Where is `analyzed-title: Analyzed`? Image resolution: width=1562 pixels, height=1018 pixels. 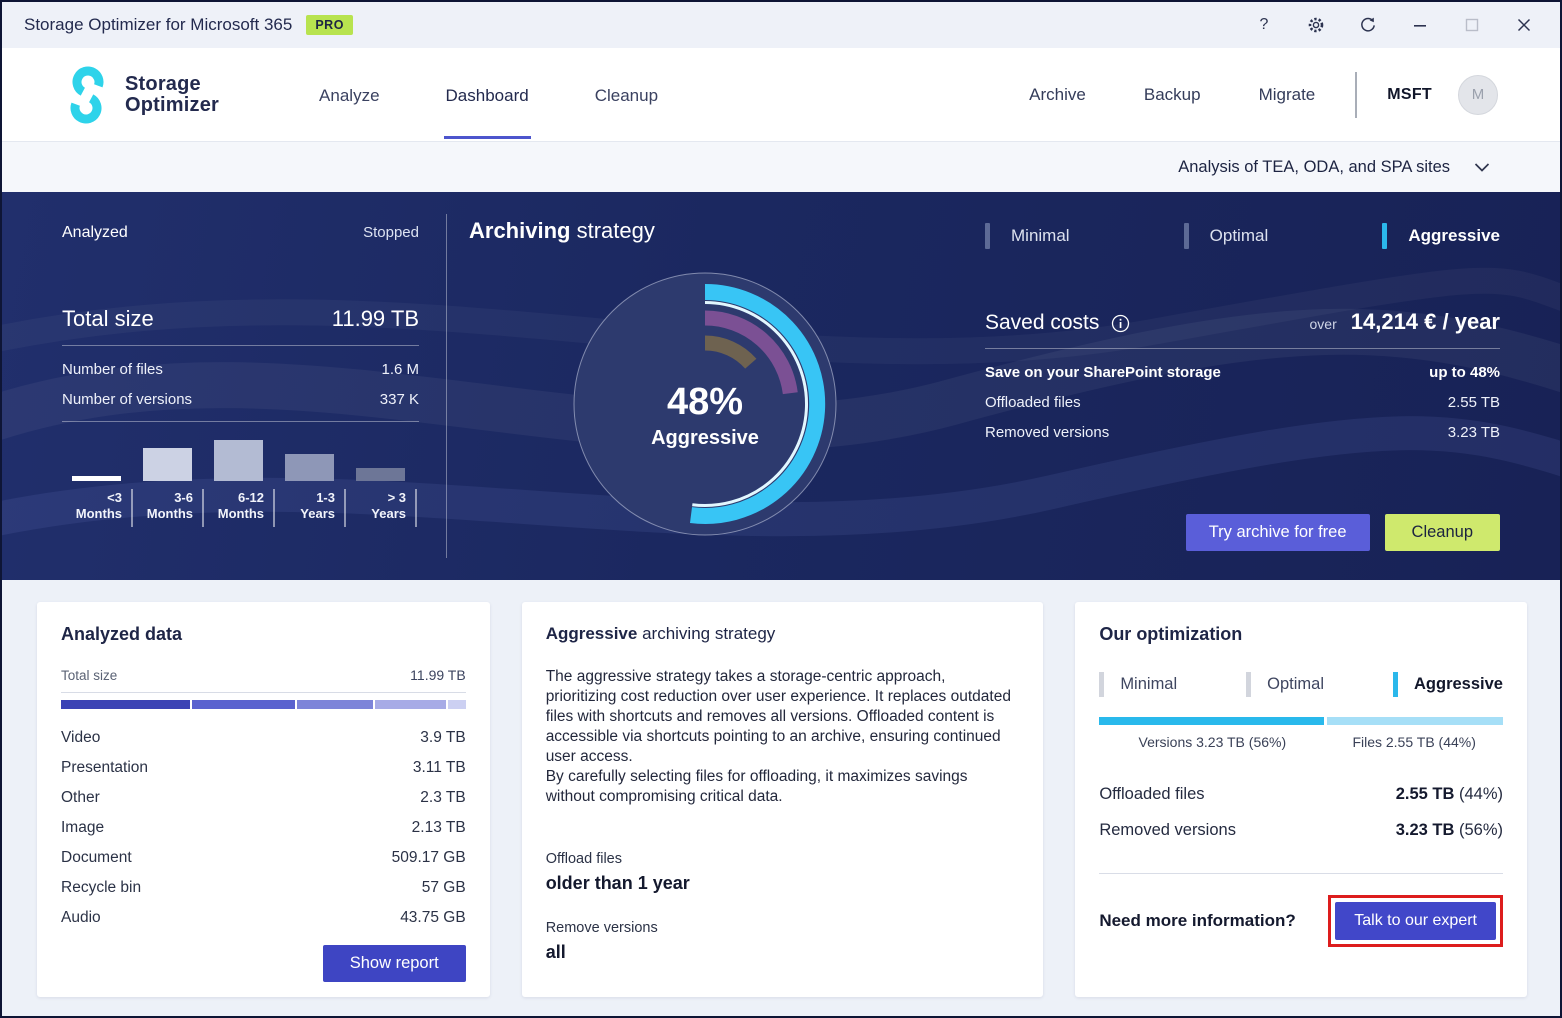
analyzed-title: Analyzed is located at coordinates (95, 232).